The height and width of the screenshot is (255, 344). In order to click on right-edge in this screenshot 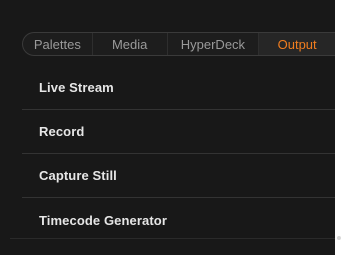, I will do `click(339, 127)`.